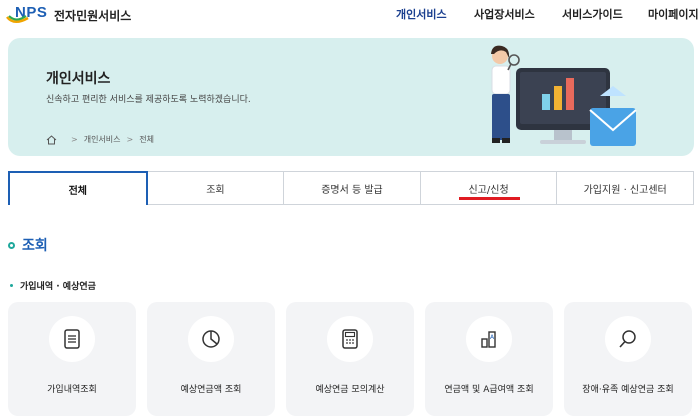  What do you see at coordinates (93, 15) in the screenshot?
I see `site-name: 전자민원서비스` at bounding box center [93, 15].